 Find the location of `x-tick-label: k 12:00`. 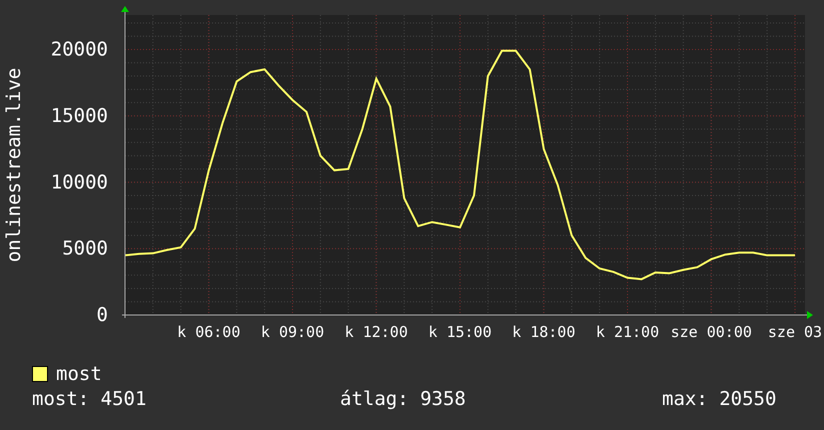

x-tick-label: k 12:00 is located at coordinates (376, 332).